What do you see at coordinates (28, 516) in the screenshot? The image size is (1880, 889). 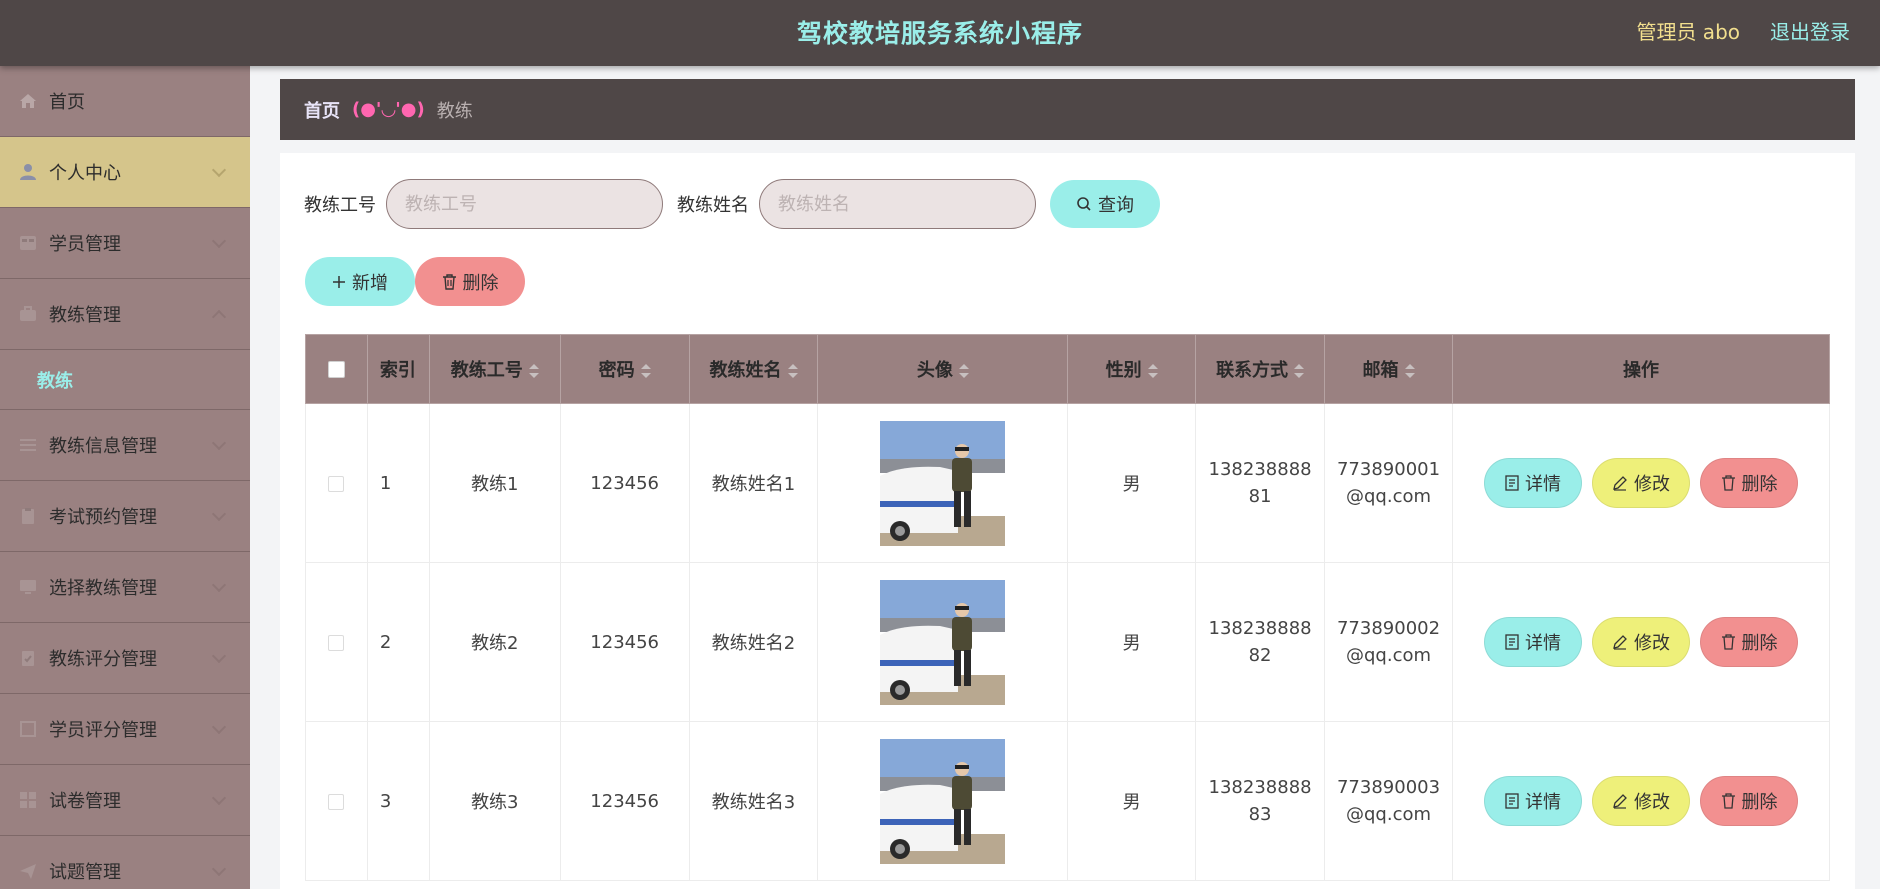 I see `clipboard-icon` at bounding box center [28, 516].